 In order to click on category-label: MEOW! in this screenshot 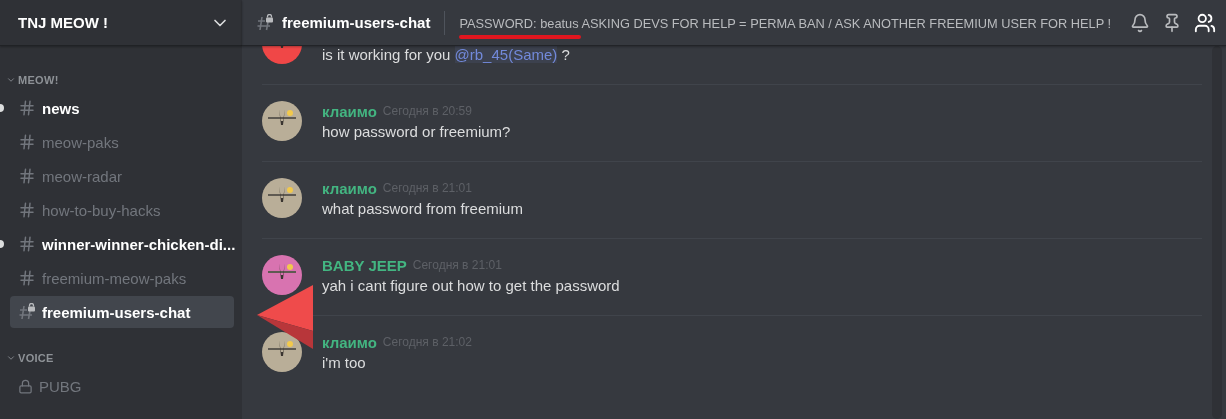, I will do `click(38, 80)`.